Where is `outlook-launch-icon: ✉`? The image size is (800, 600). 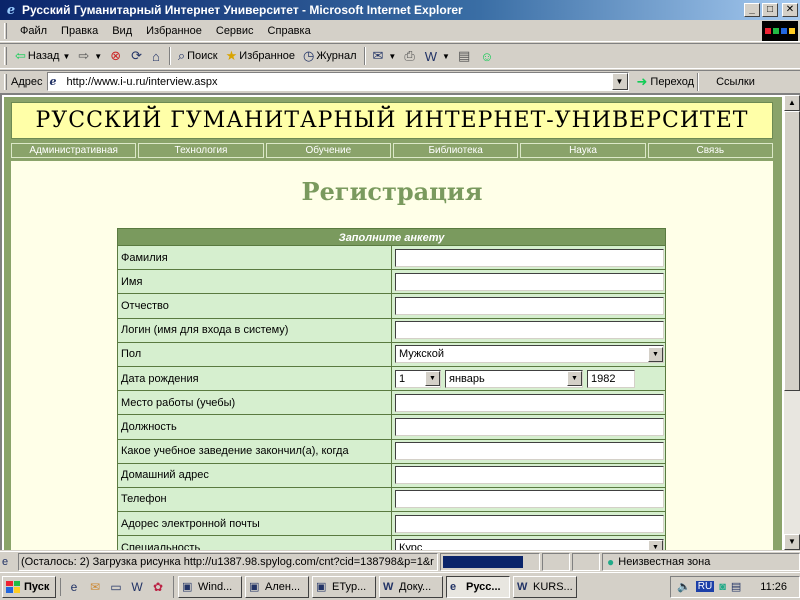
outlook-launch-icon: ✉ is located at coordinates (95, 587).